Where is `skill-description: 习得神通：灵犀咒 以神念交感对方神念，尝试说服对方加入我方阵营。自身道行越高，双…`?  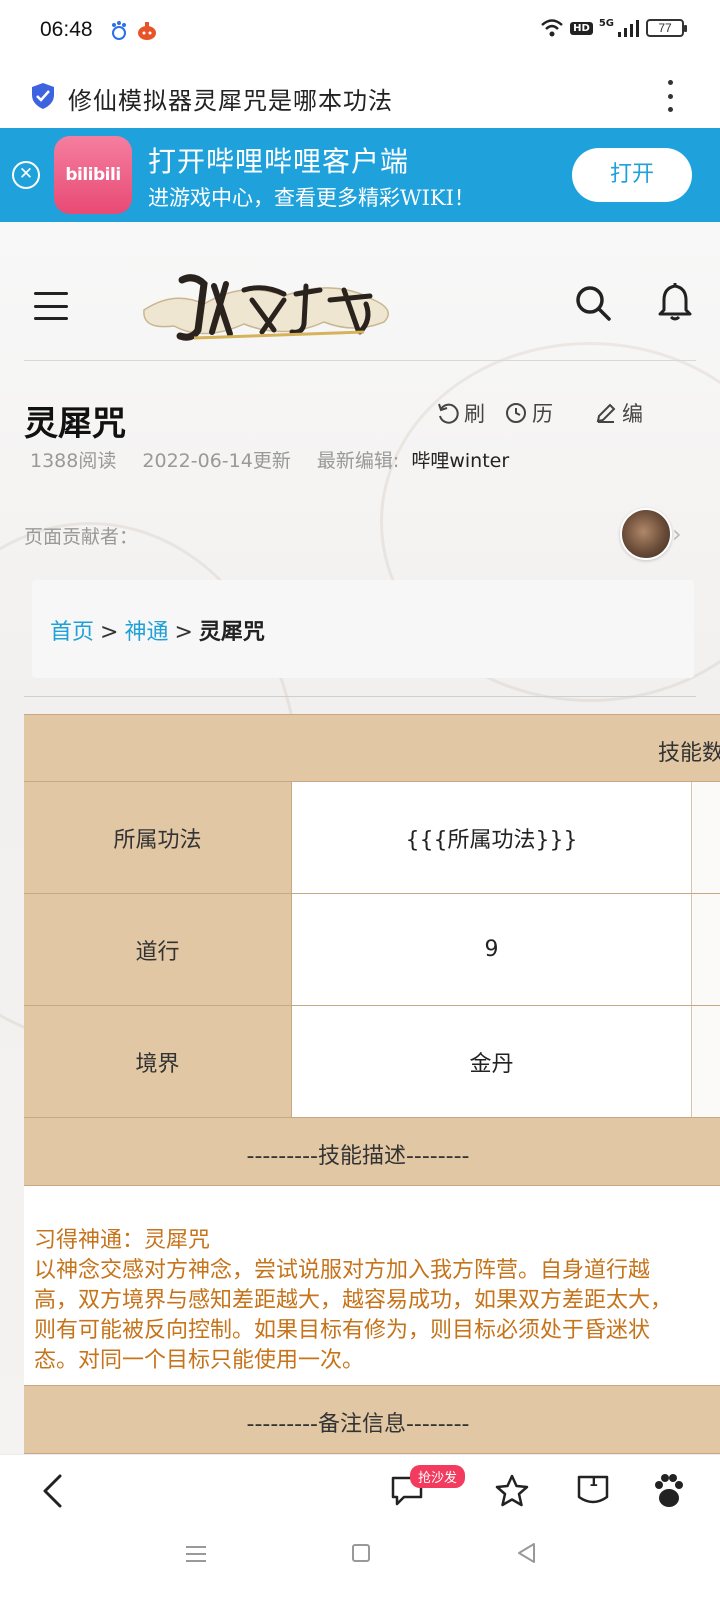 skill-description: 习得神通：灵犀咒 以神念交感对方神念，尝试说服对方加入我方阵营。自身道行越高，双… is located at coordinates (354, 1301).